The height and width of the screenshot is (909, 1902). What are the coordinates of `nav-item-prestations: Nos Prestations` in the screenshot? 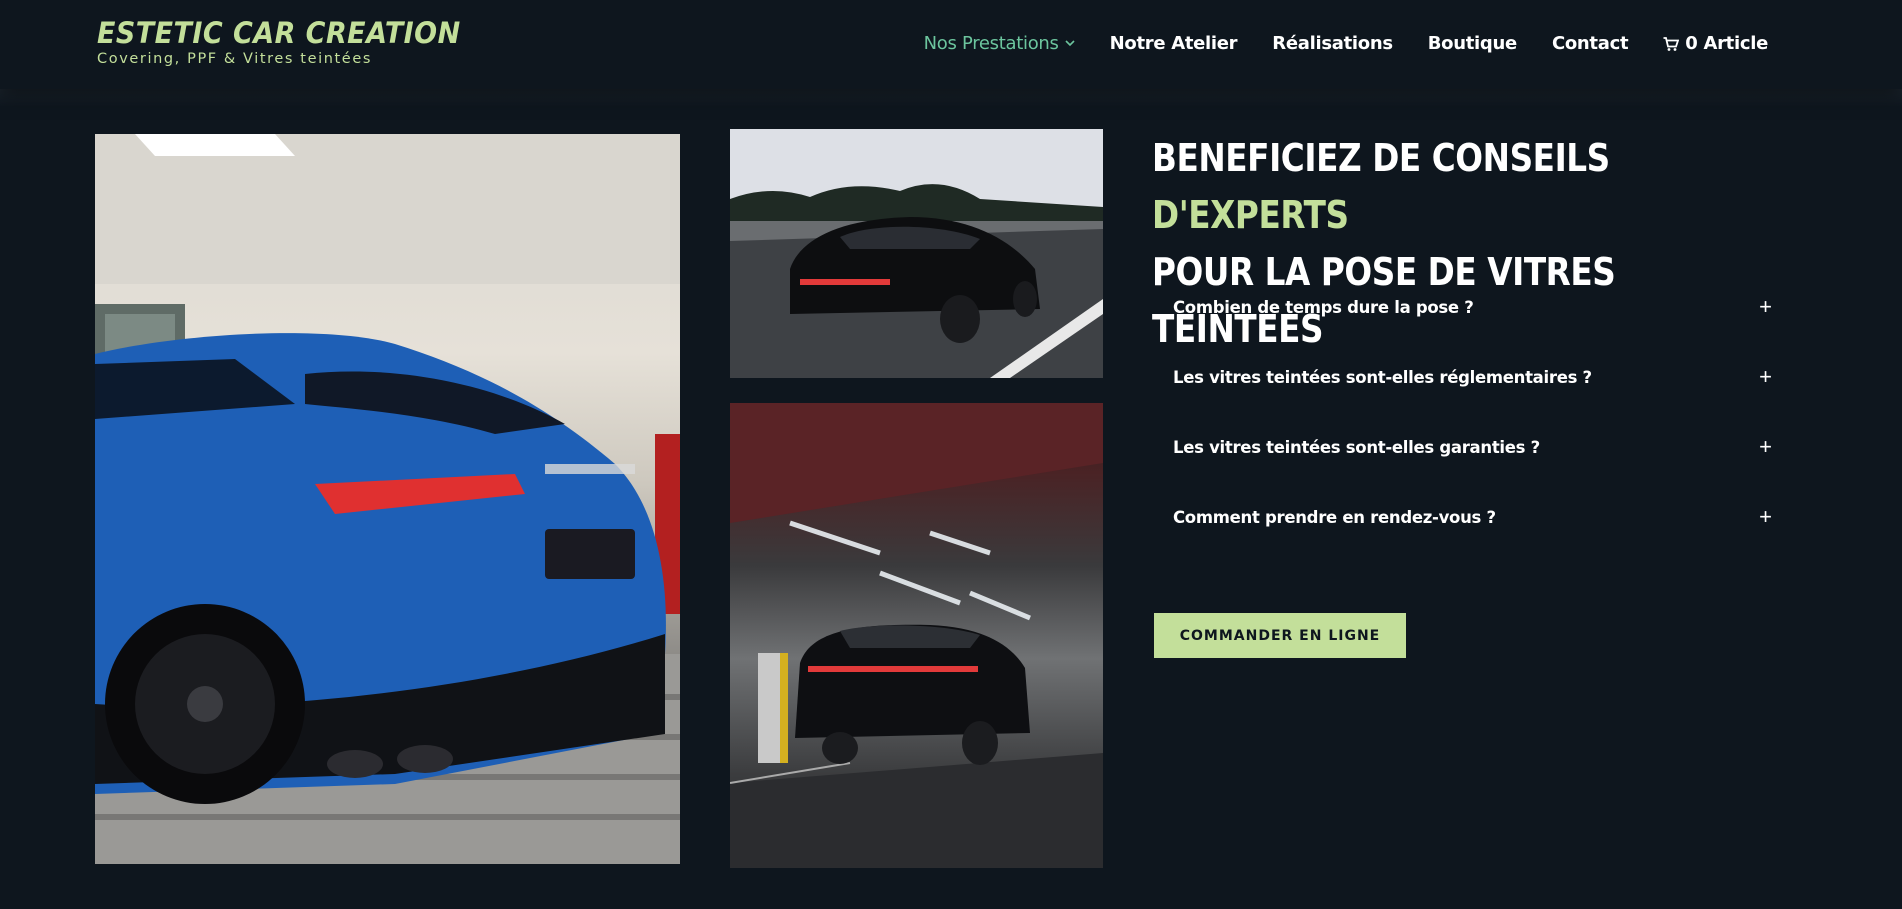 It's located at (999, 43).